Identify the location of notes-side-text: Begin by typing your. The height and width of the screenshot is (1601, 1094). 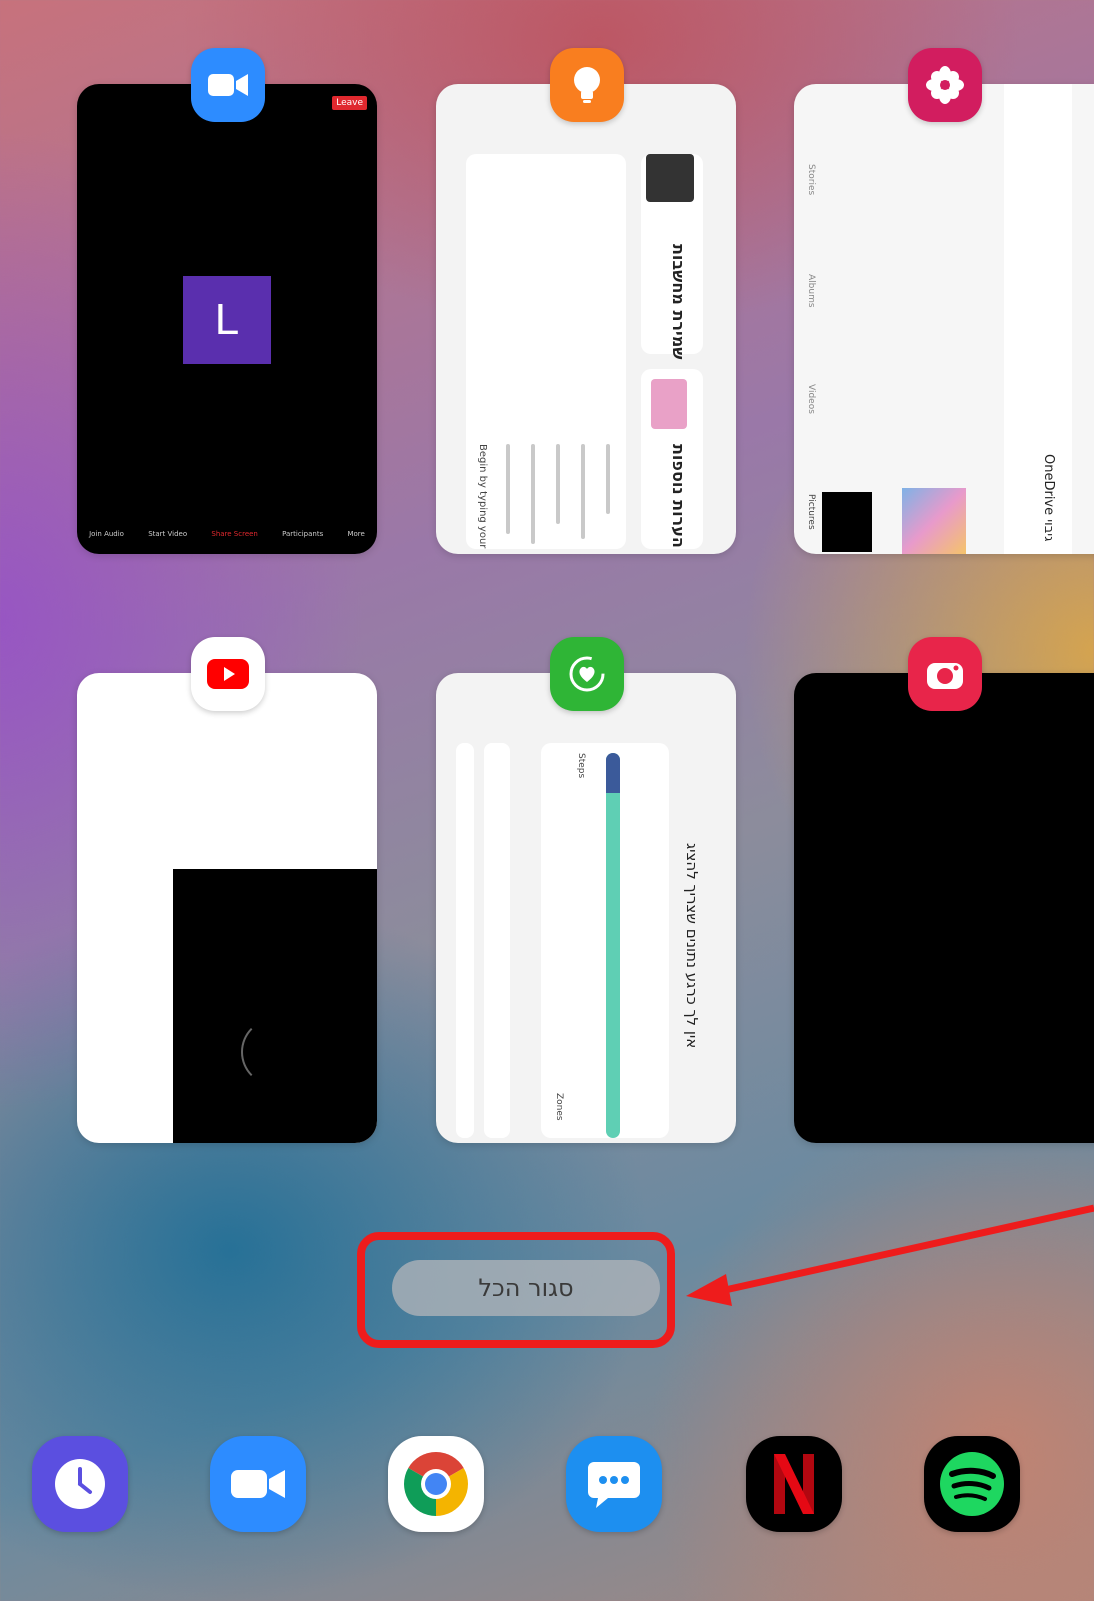
(482, 496).